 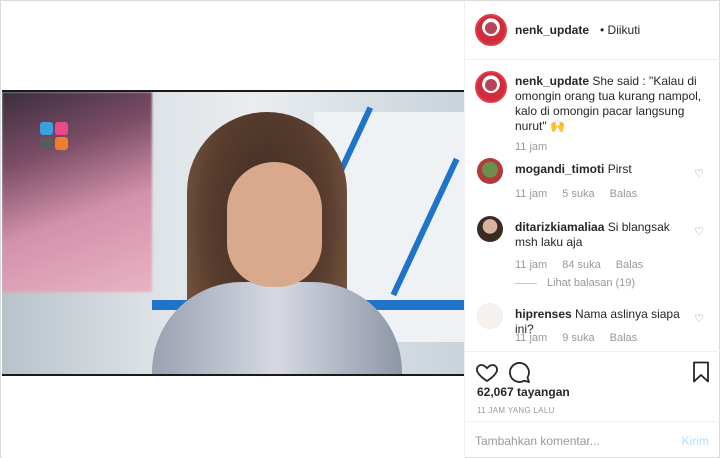 I want to click on bookmark-icon, so click(x=701, y=372).